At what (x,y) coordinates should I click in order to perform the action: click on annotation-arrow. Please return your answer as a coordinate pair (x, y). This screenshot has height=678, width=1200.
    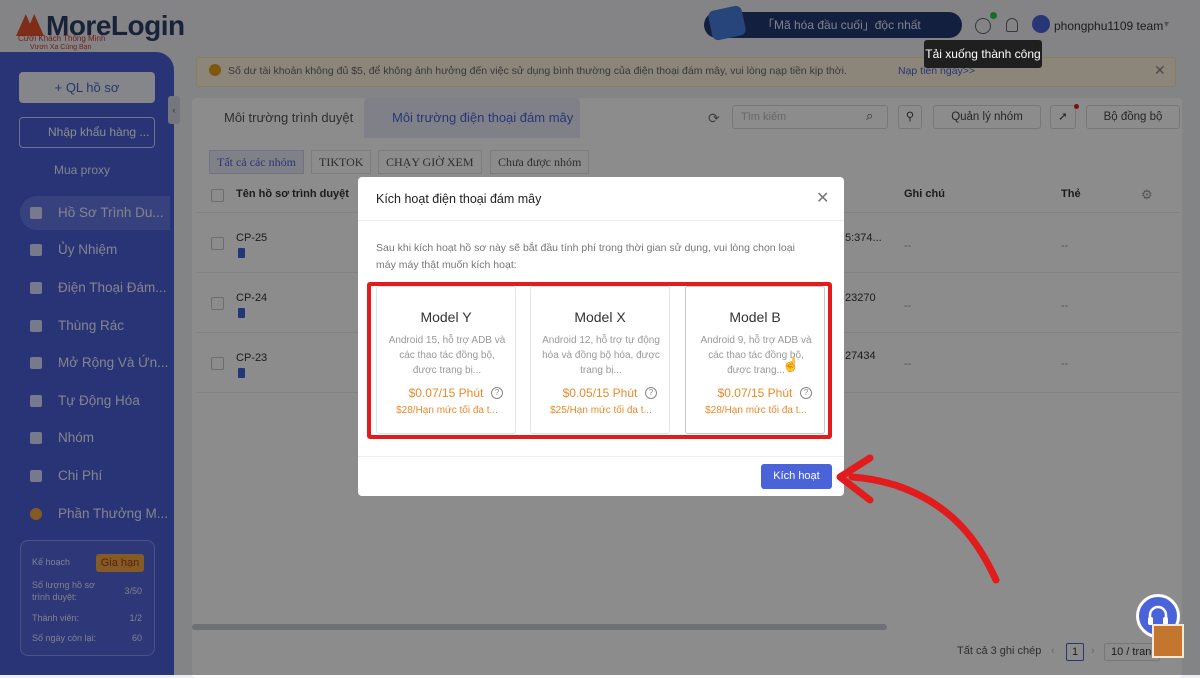
    Looking at the image, I should click on (918, 519).